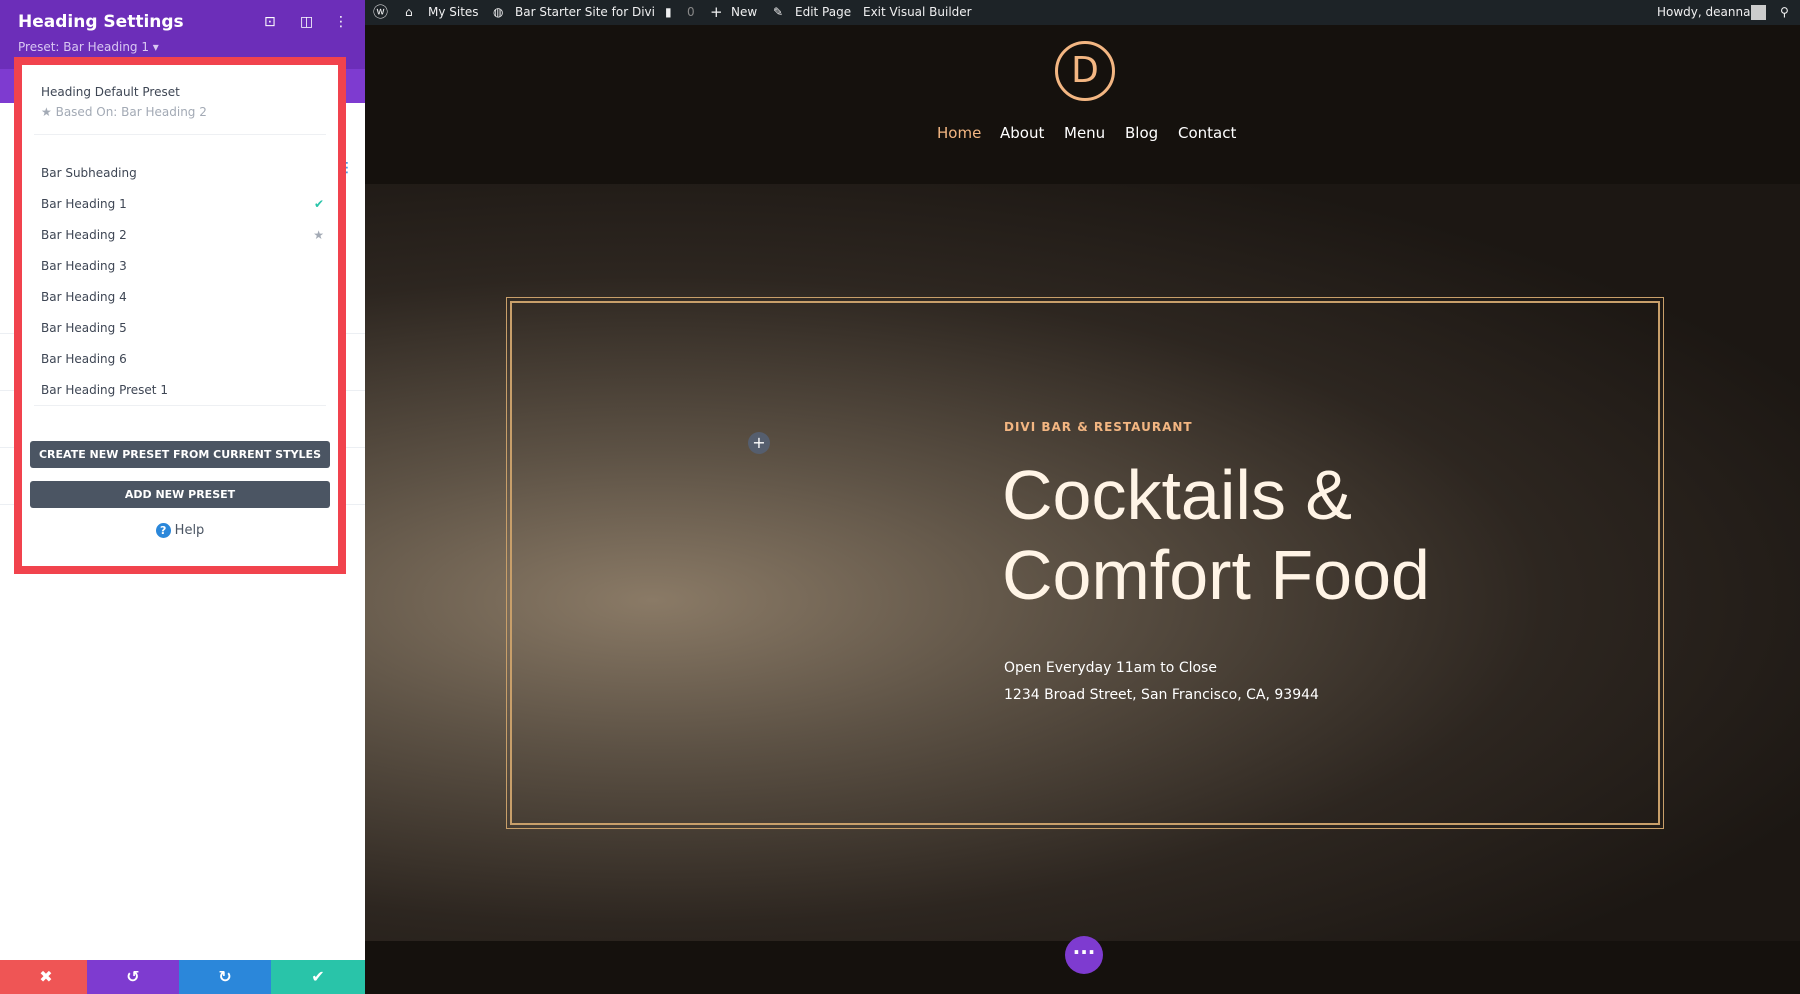 Image resolution: width=1800 pixels, height=994 pixels. I want to click on add-preset-button: ADD NEW PRESET, so click(180, 494).